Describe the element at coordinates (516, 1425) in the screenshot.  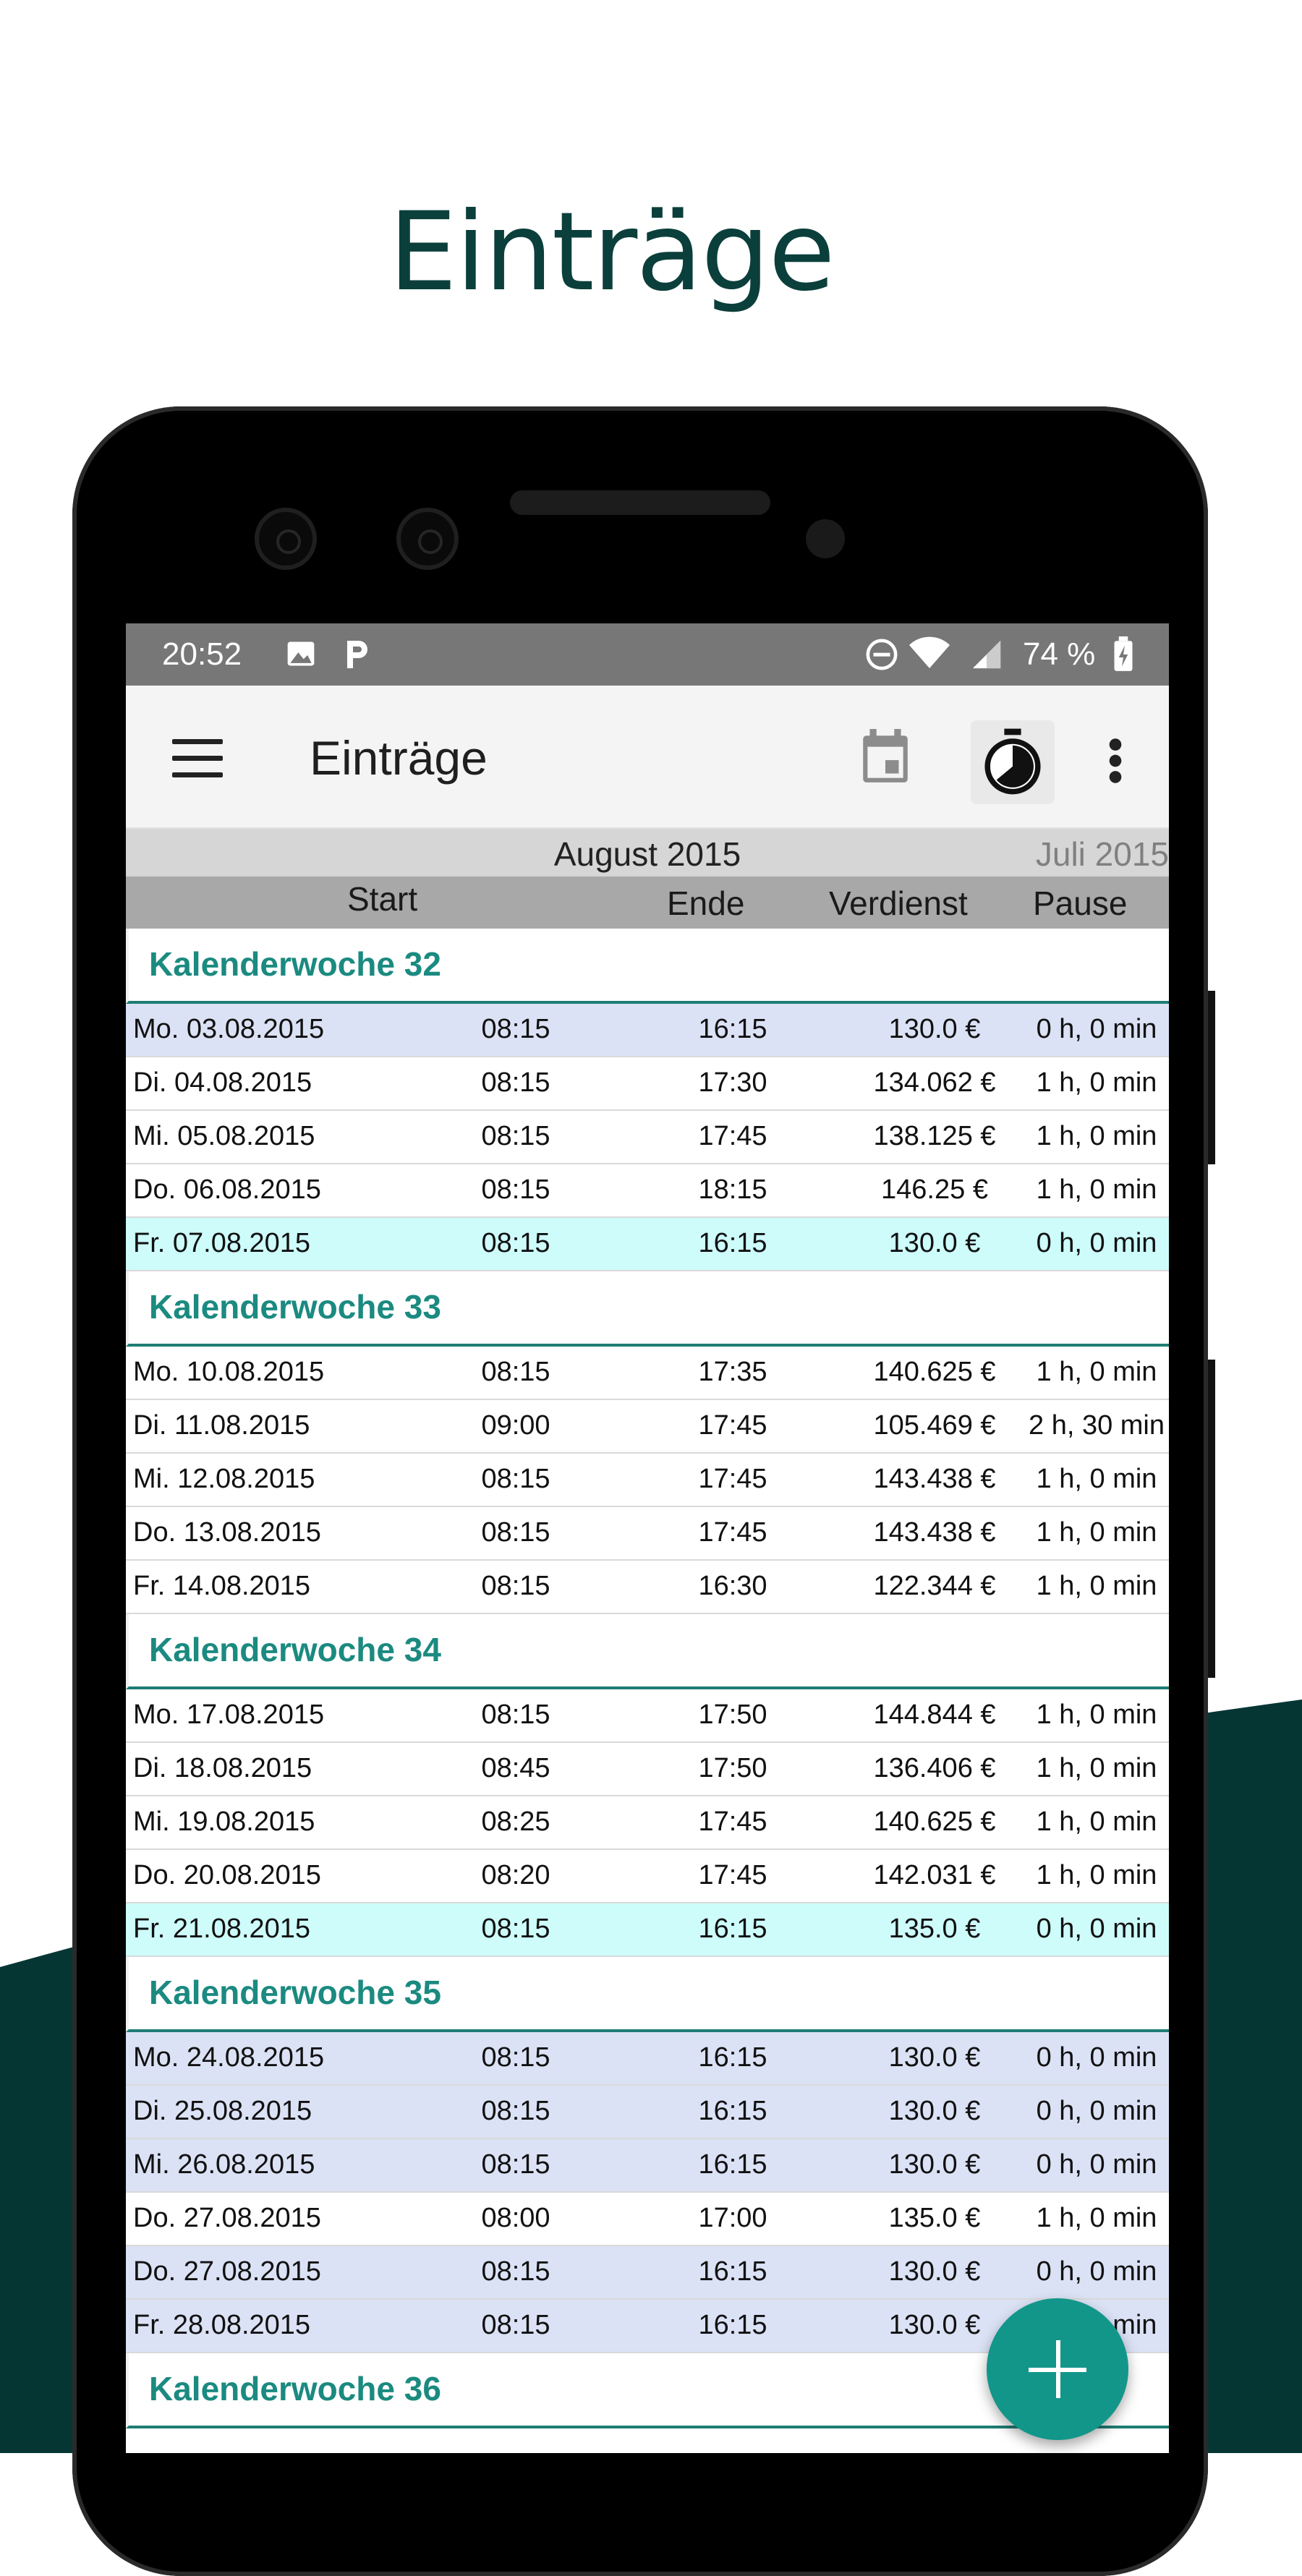
I see `entry-start: 09:00` at that location.